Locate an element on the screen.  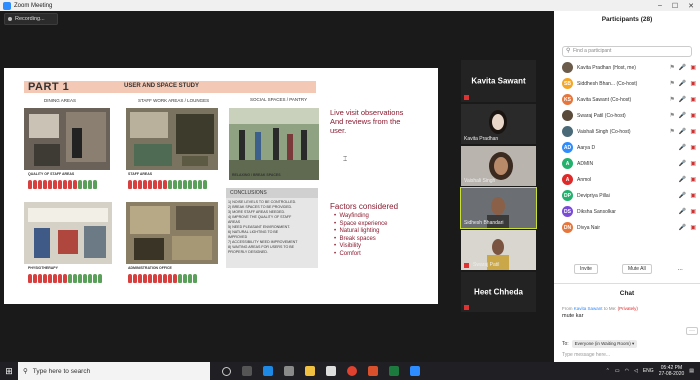
clock-date: 27-08-2020 is located at coordinates (671, 374).